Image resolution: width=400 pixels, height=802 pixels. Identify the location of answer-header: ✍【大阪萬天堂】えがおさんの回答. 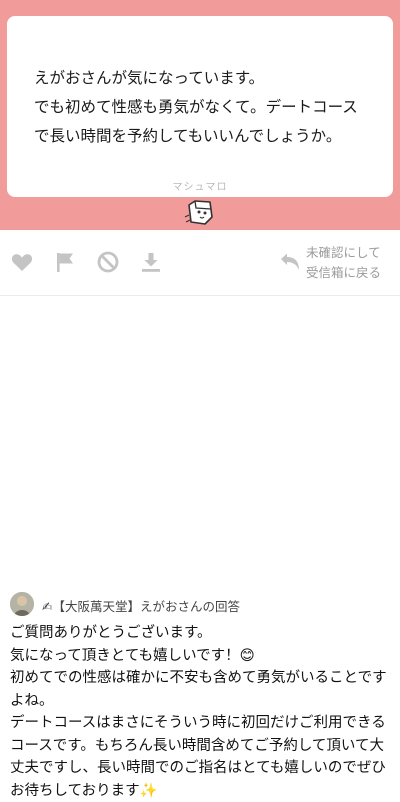
(141, 605).